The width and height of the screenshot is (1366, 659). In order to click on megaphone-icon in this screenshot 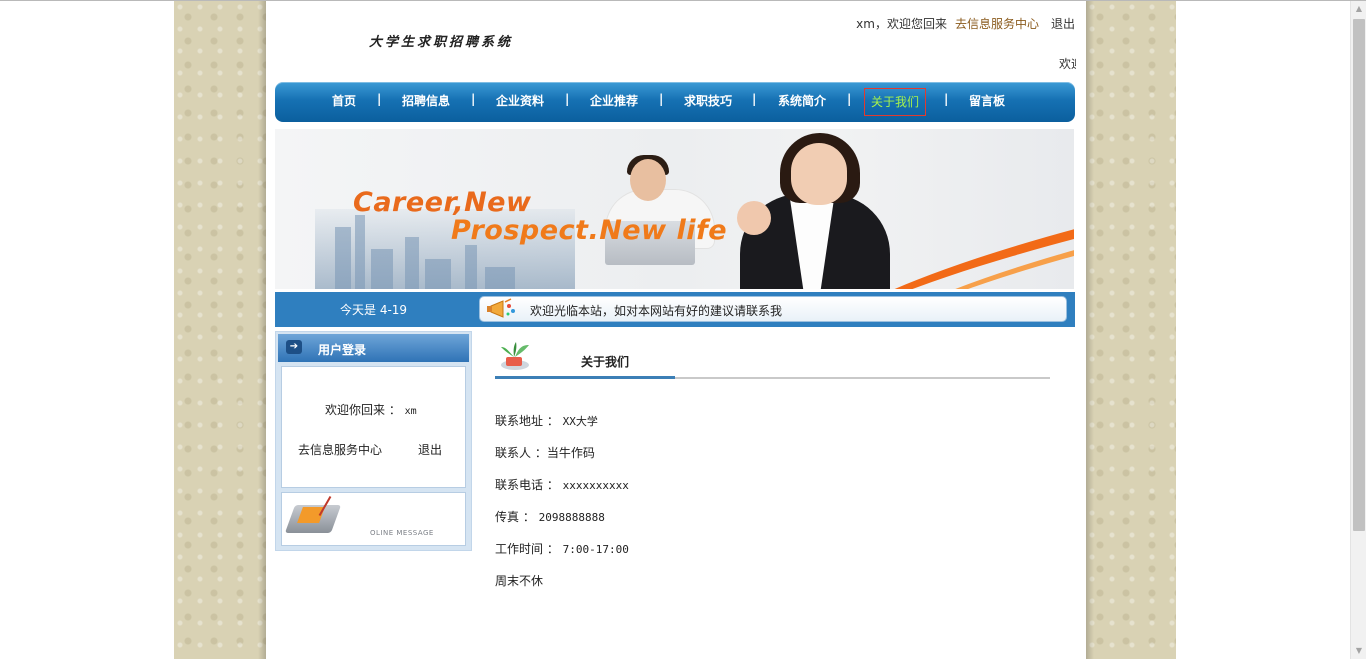, I will do `click(501, 308)`.